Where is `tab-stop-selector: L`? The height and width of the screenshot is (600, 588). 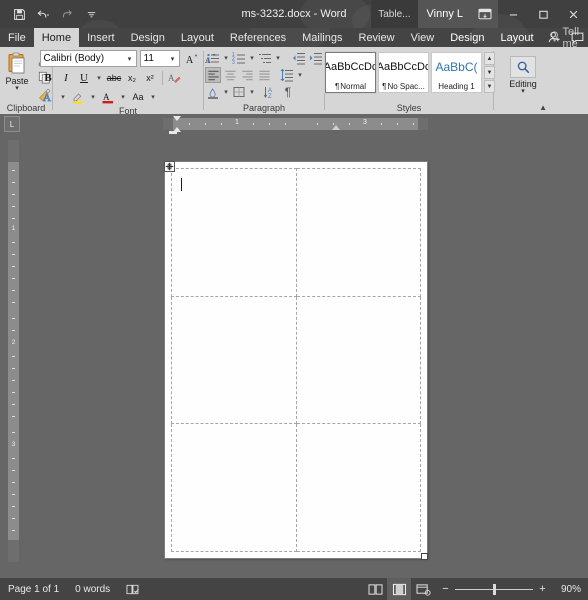
tab-stop-selector: L is located at coordinates (12, 124).